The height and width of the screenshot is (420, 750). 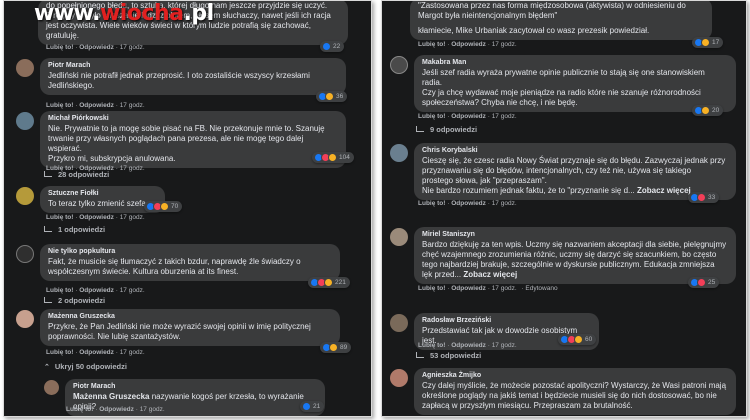 I want to click on reaction-summary: 89, so click(x=336, y=347).